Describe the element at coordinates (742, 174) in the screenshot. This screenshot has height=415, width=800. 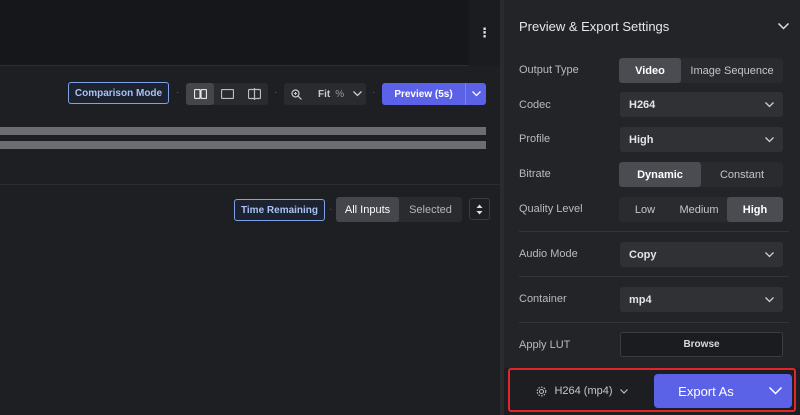
I see `constant-option: Constant` at that location.